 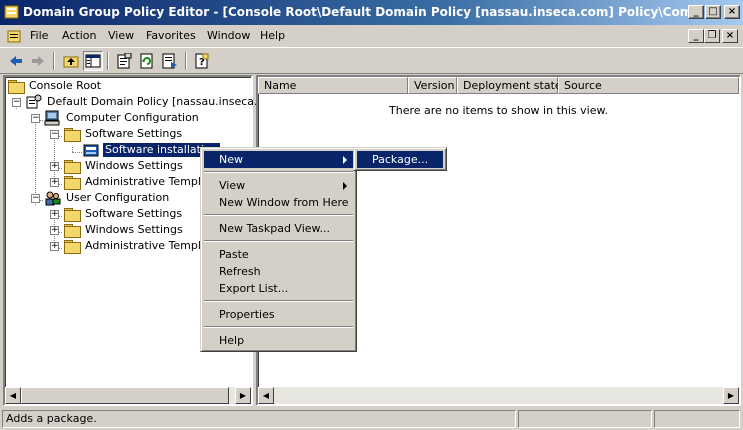 What do you see at coordinates (107, 198) in the screenshot?
I see `tree-node-user-configuration: User Configuration` at bounding box center [107, 198].